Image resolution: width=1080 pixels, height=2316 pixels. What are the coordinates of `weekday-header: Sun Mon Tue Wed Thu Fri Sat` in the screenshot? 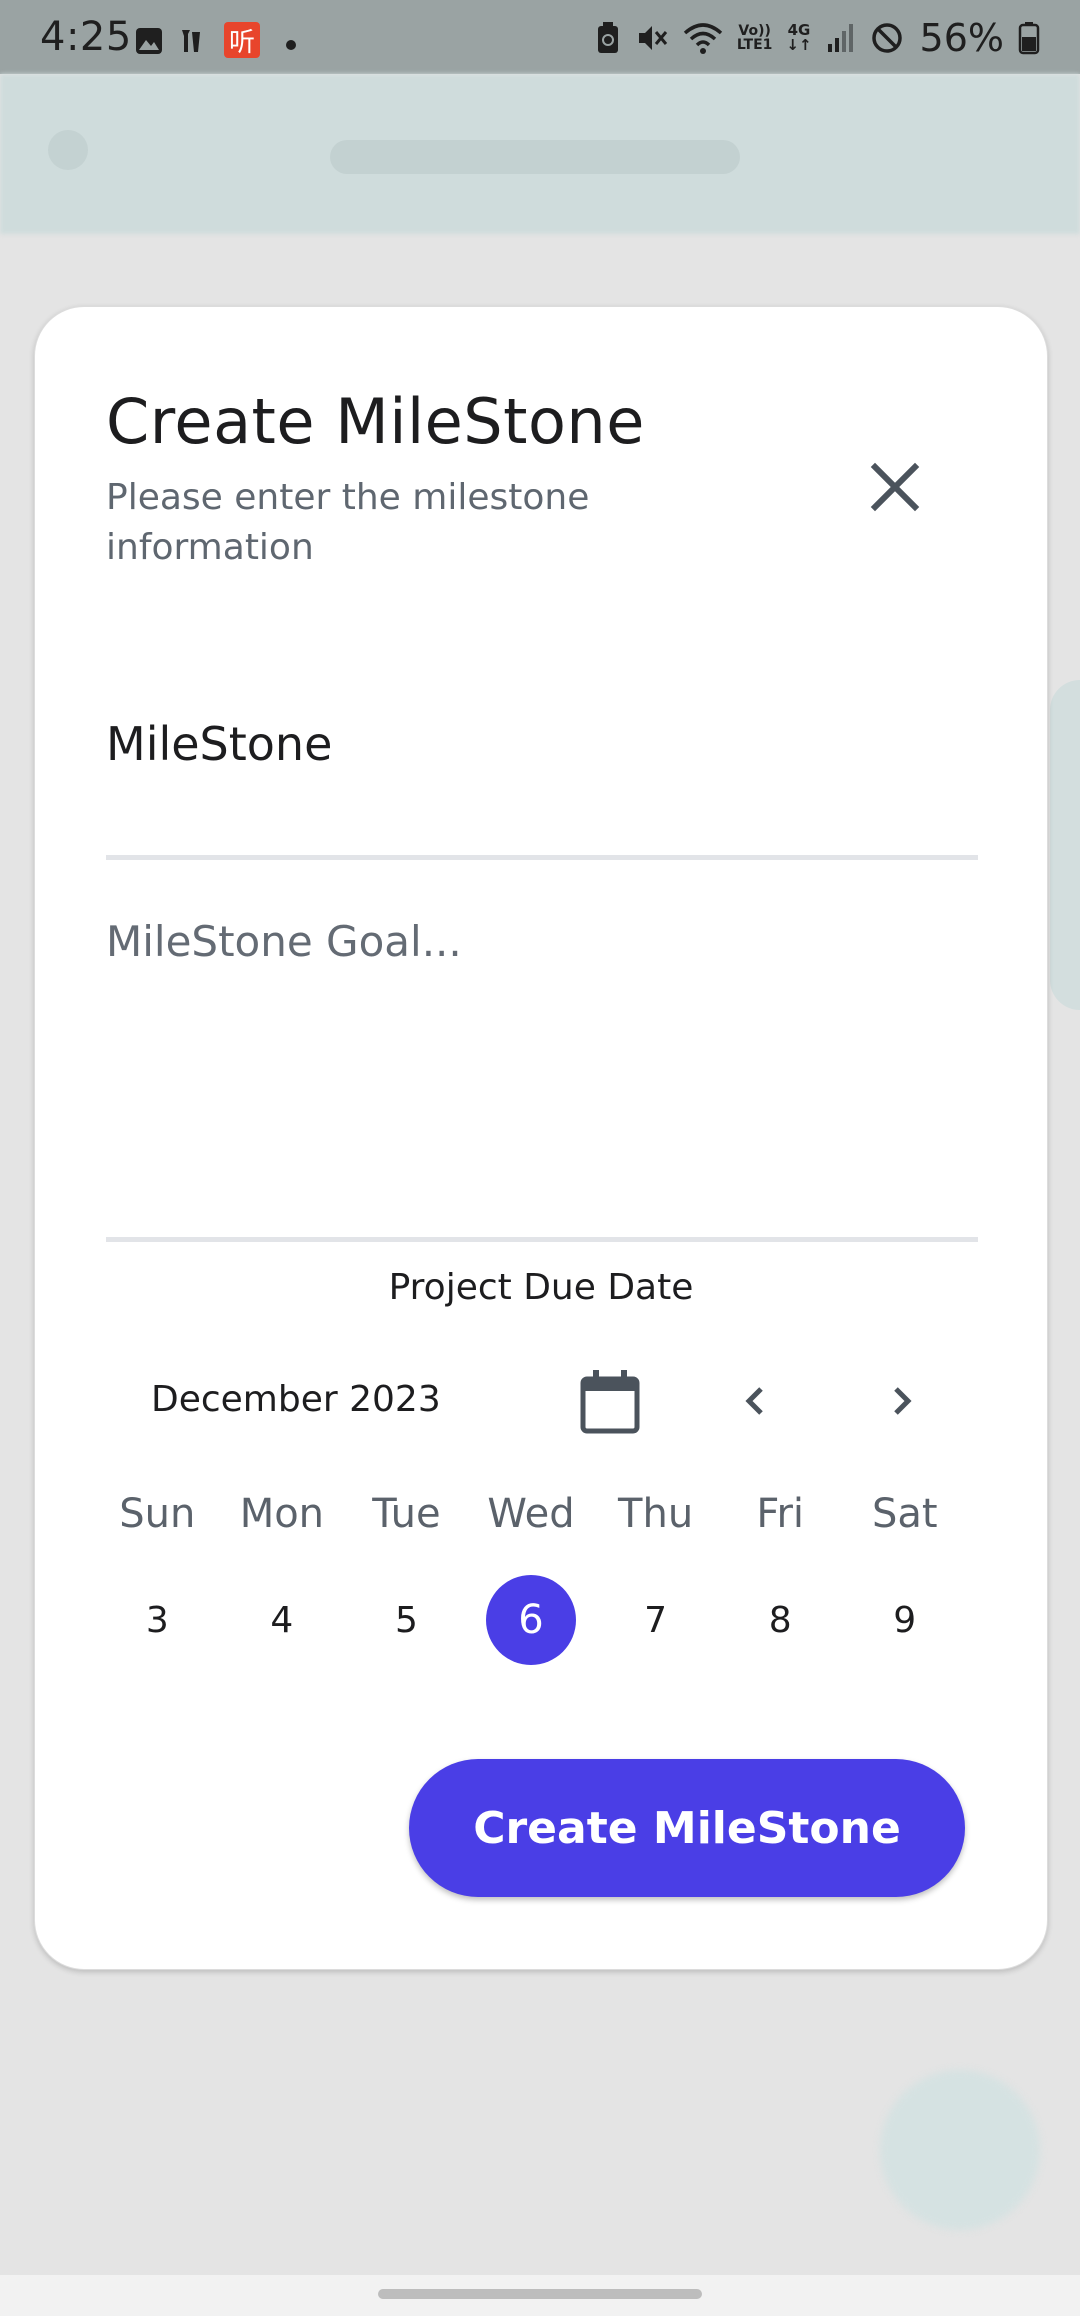 It's located at (531, 1514).